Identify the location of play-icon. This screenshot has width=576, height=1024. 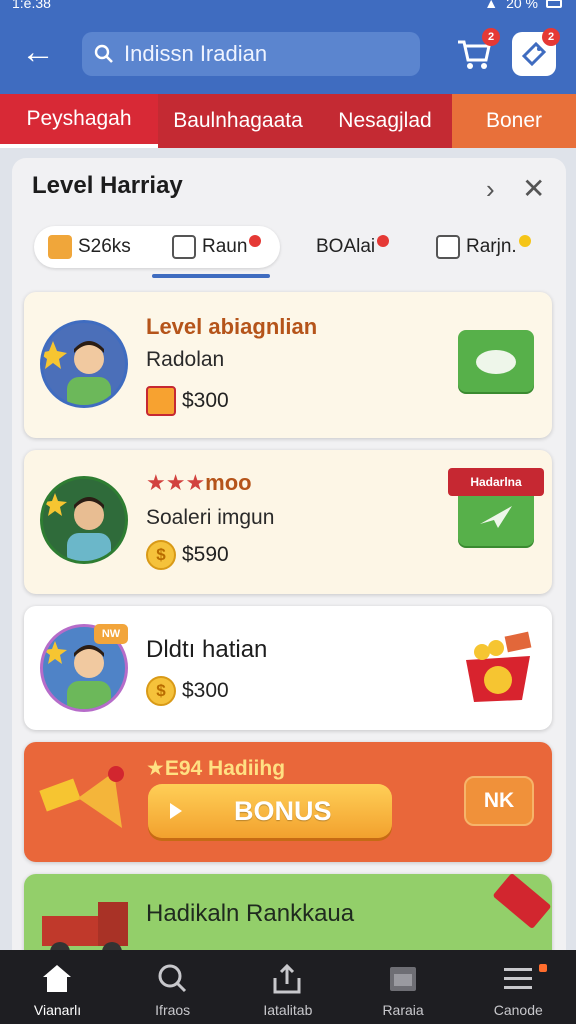
(176, 811).